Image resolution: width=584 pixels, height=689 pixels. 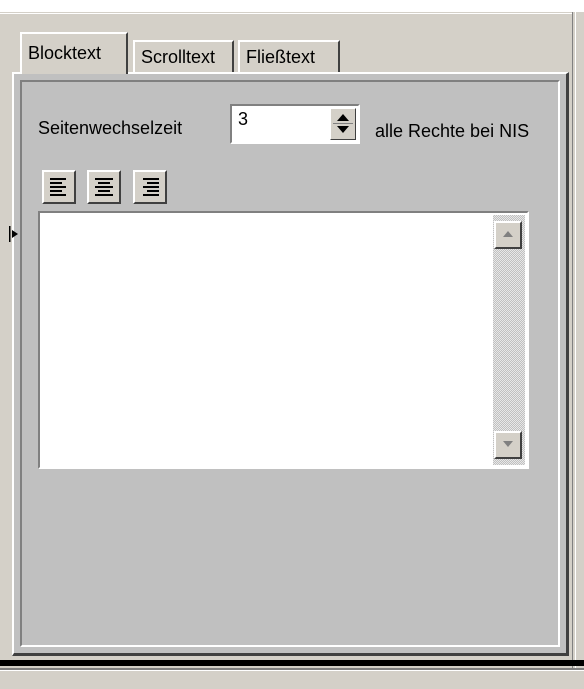 I want to click on chevron-up-icon, so click(x=508, y=234).